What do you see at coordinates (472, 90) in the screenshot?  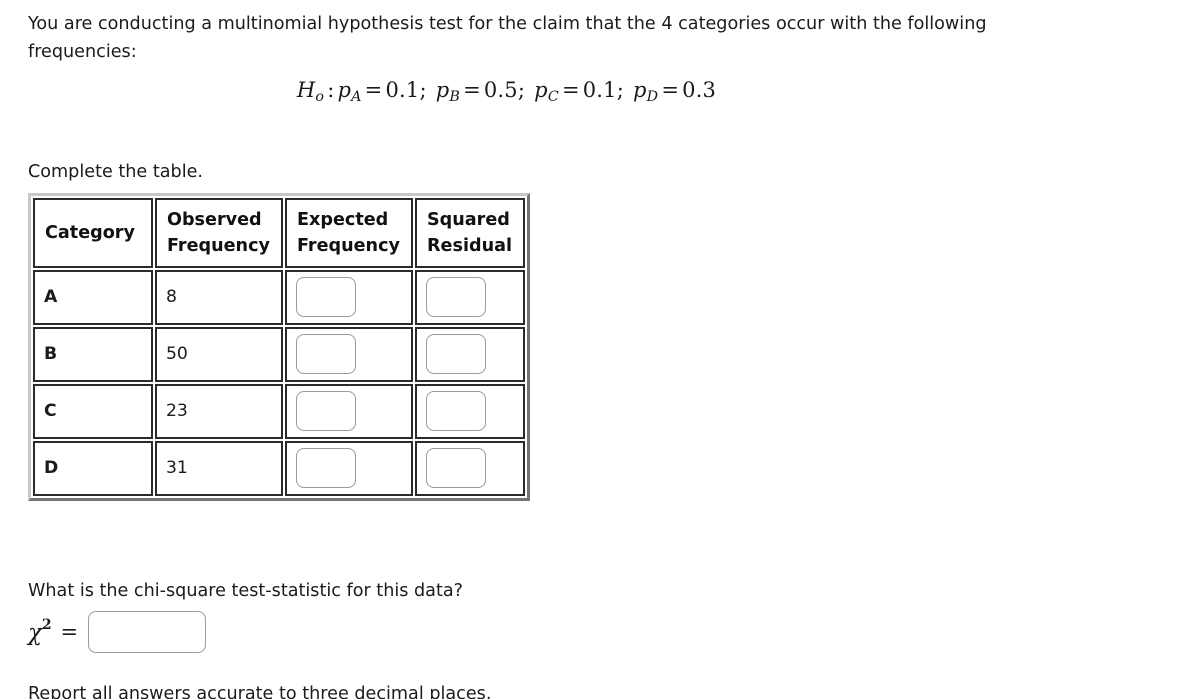 I see `term-b-eq: =` at bounding box center [472, 90].